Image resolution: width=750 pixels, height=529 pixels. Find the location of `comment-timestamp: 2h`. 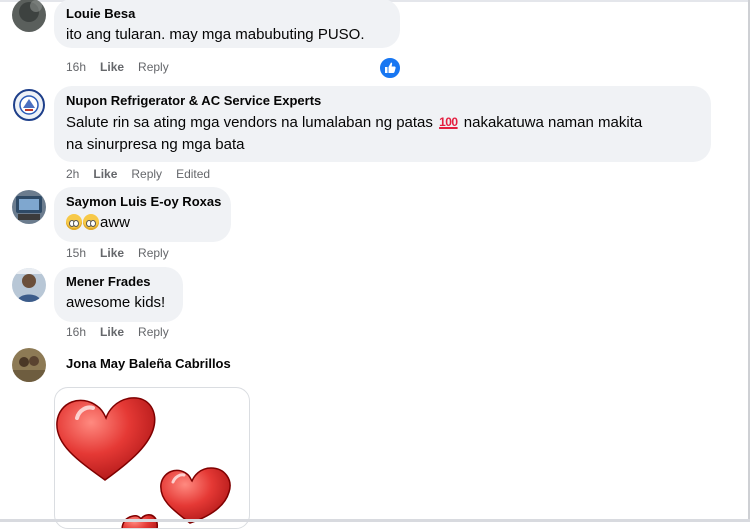

comment-timestamp: 2h is located at coordinates (72, 174).